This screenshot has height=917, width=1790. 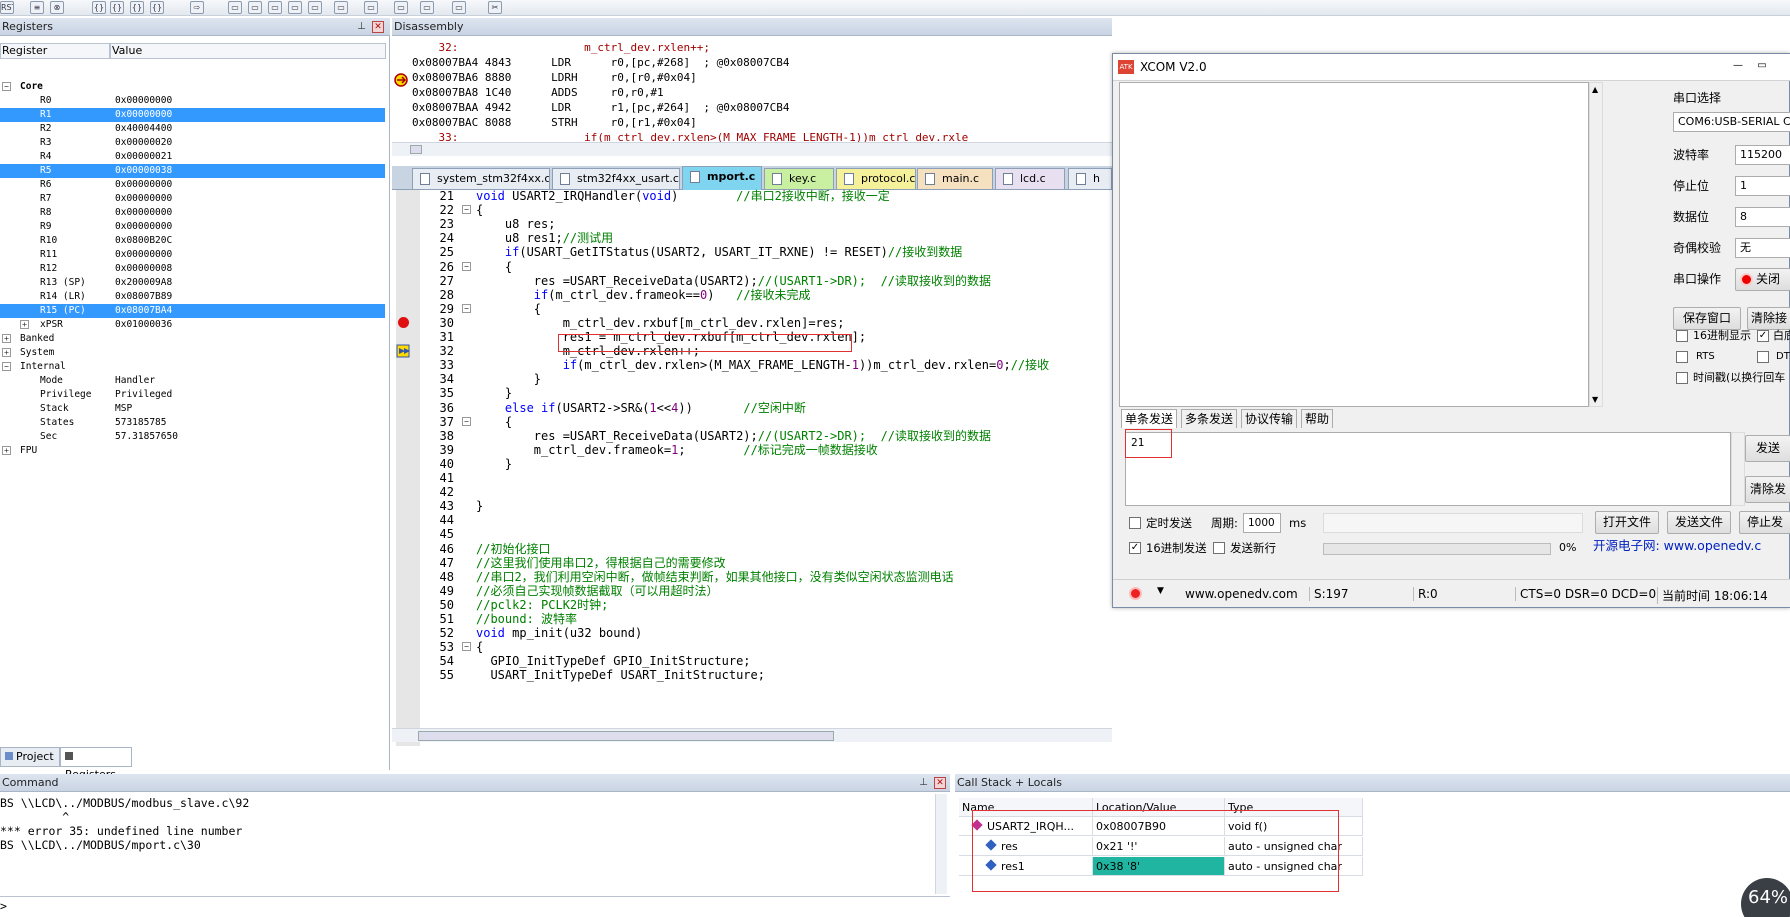 I want to click on register-row: R0 0x00000000, so click(x=192, y=101).